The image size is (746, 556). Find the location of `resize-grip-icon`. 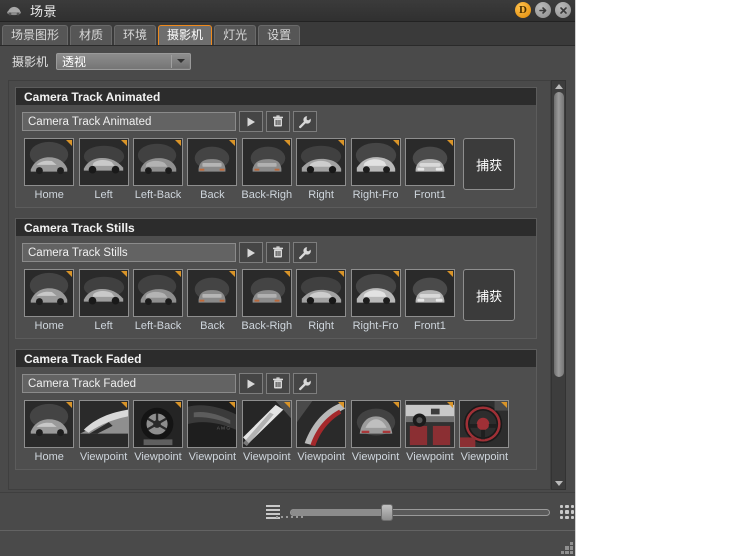

resize-grip-icon is located at coordinates (567, 548).